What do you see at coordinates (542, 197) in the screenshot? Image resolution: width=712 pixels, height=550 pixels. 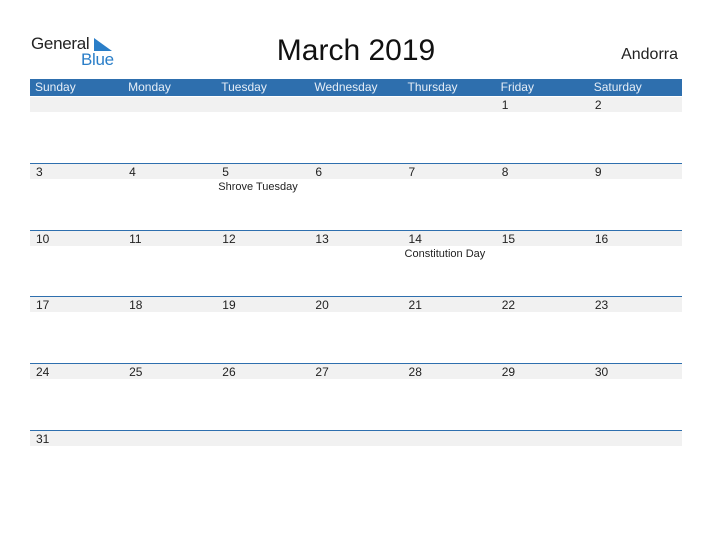 I see `day-cell: 8` at bounding box center [542, 197].